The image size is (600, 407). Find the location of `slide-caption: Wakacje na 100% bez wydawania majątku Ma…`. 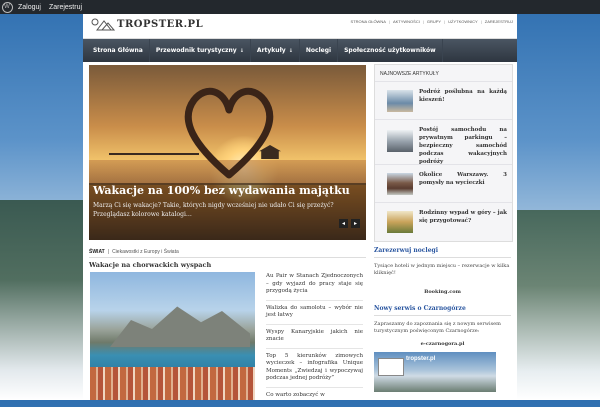

slide-caption: Wakacje na 100% bez wydawania majątku Ma… is located at coordinates (227, 211).